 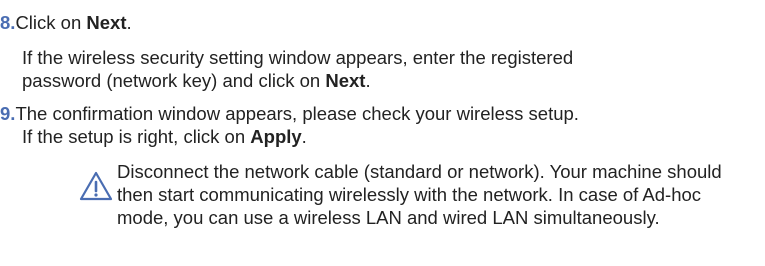 What do you see at coordinates (96, 186) in the screenshot?
I see `warning-triangle-icon` at bounding box center [96, 186].